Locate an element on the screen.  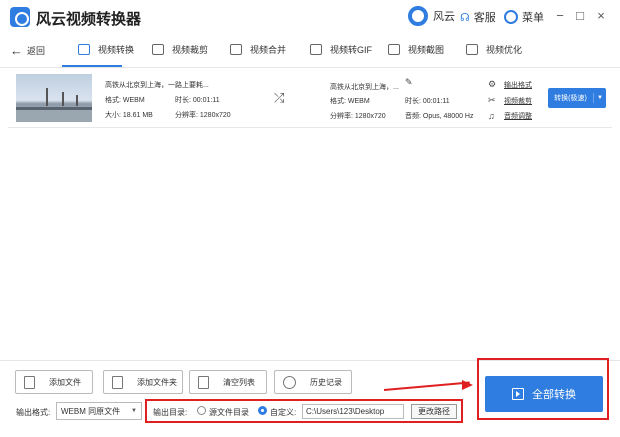
back-label: 返回 is located at coordinates (36, 51).